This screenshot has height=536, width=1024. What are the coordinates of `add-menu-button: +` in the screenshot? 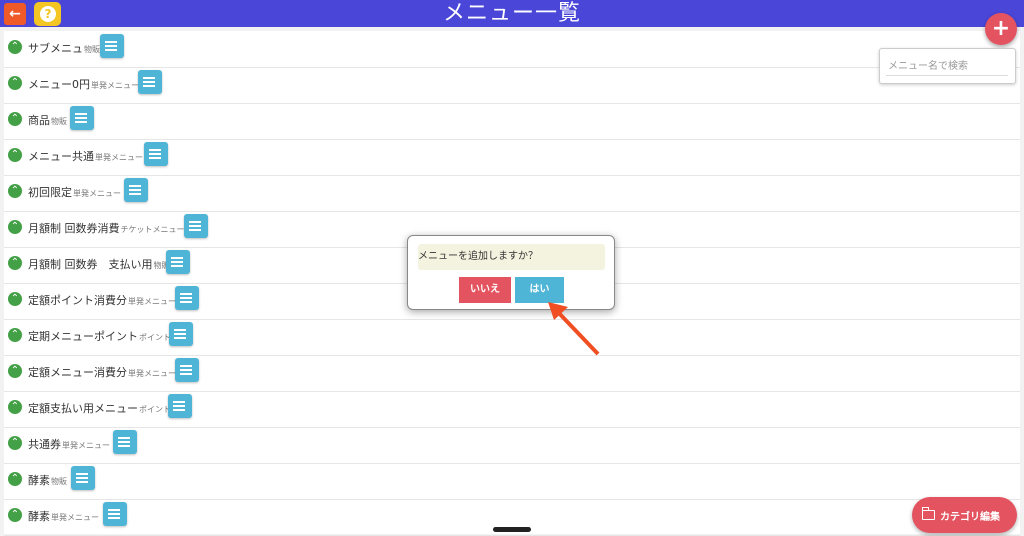 It's located at (1001, 29).